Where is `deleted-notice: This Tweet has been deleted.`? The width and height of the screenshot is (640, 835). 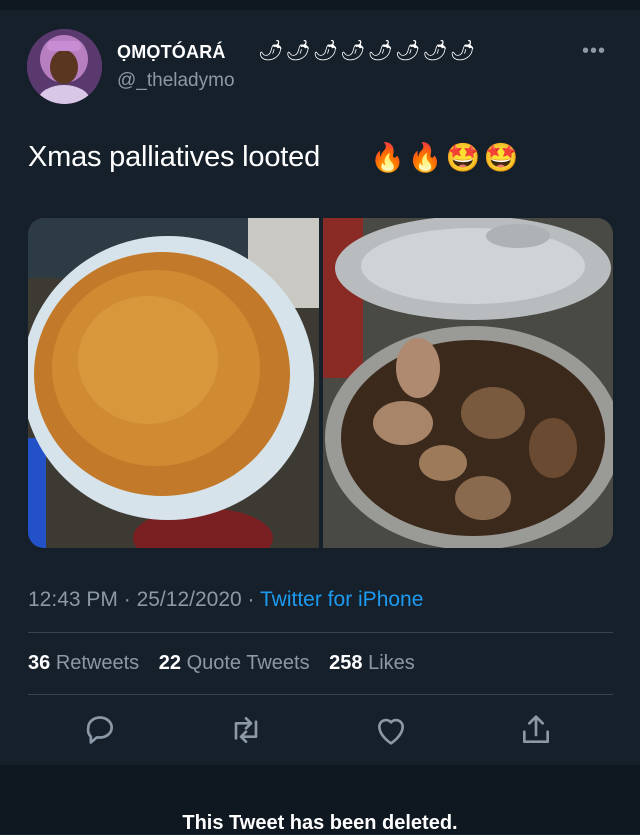
deleted-notice: This Tweet has been deleted. is located at coordinates (320, 823).